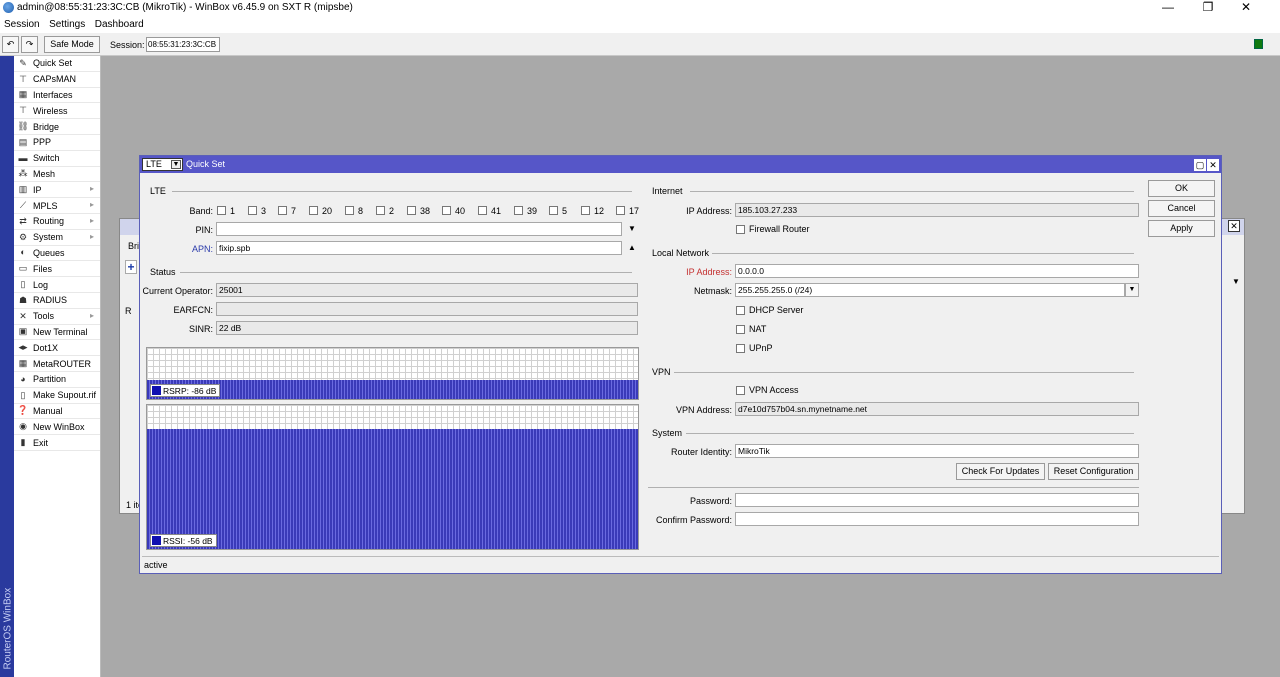 The image size is (1280, 677). Describe the element at coordinates (66, 23) in the screenshot. I see `menu-settings: Settings` at that location.